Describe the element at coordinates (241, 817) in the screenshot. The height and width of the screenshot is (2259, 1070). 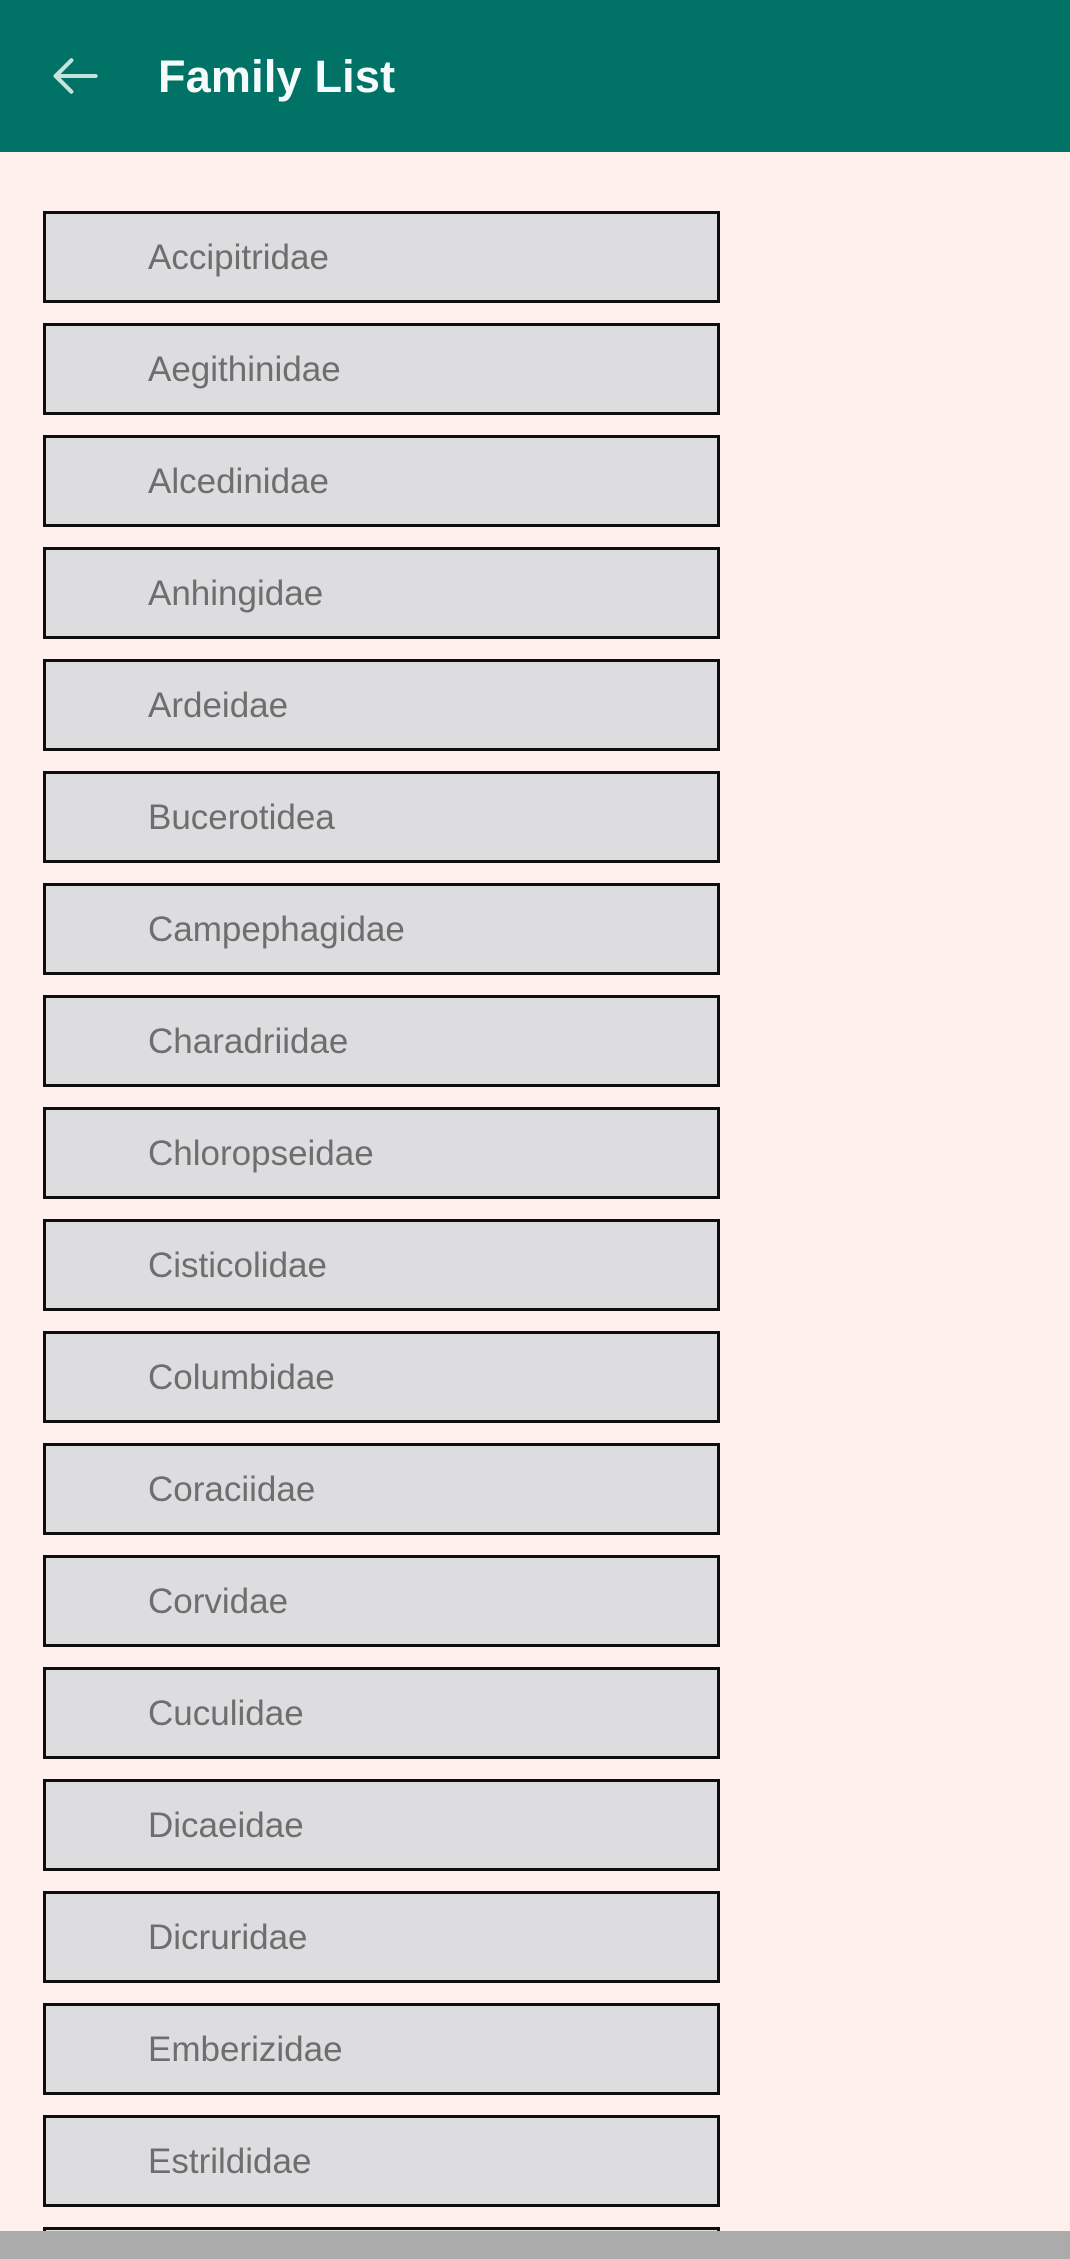
I see `list-item-label: Bucerotidea` at that location.